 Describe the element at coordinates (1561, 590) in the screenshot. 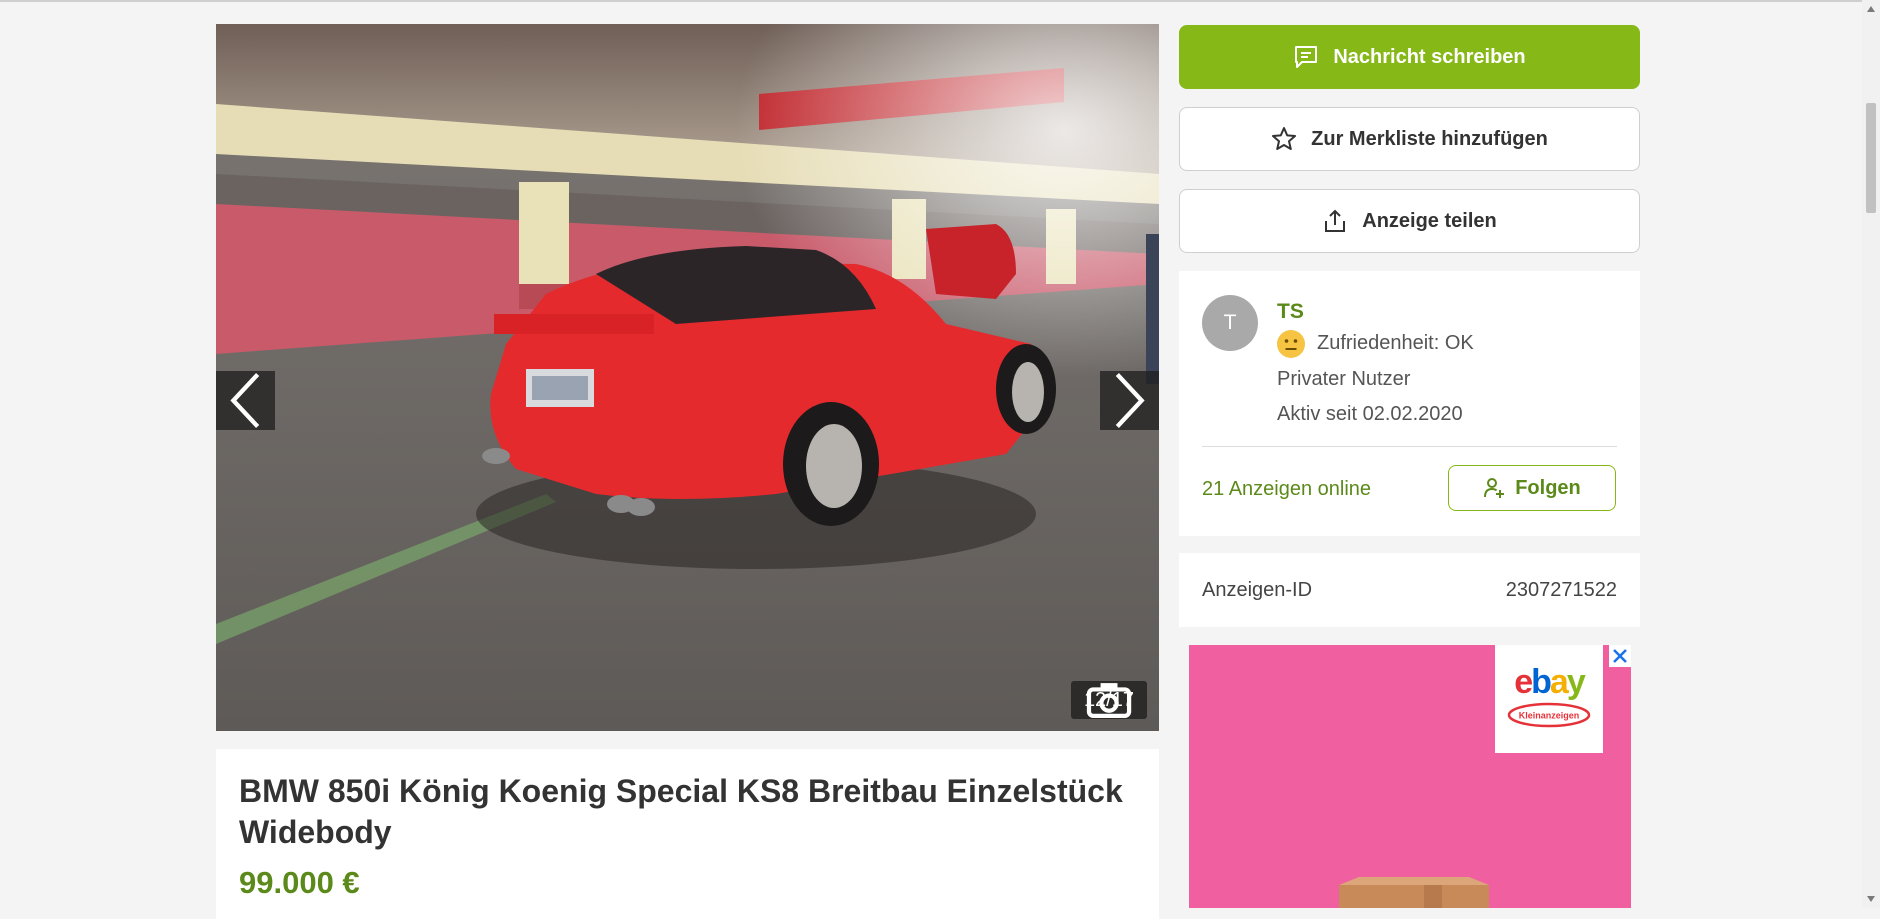

I see `listing-id-value: 2307271522` at that location.